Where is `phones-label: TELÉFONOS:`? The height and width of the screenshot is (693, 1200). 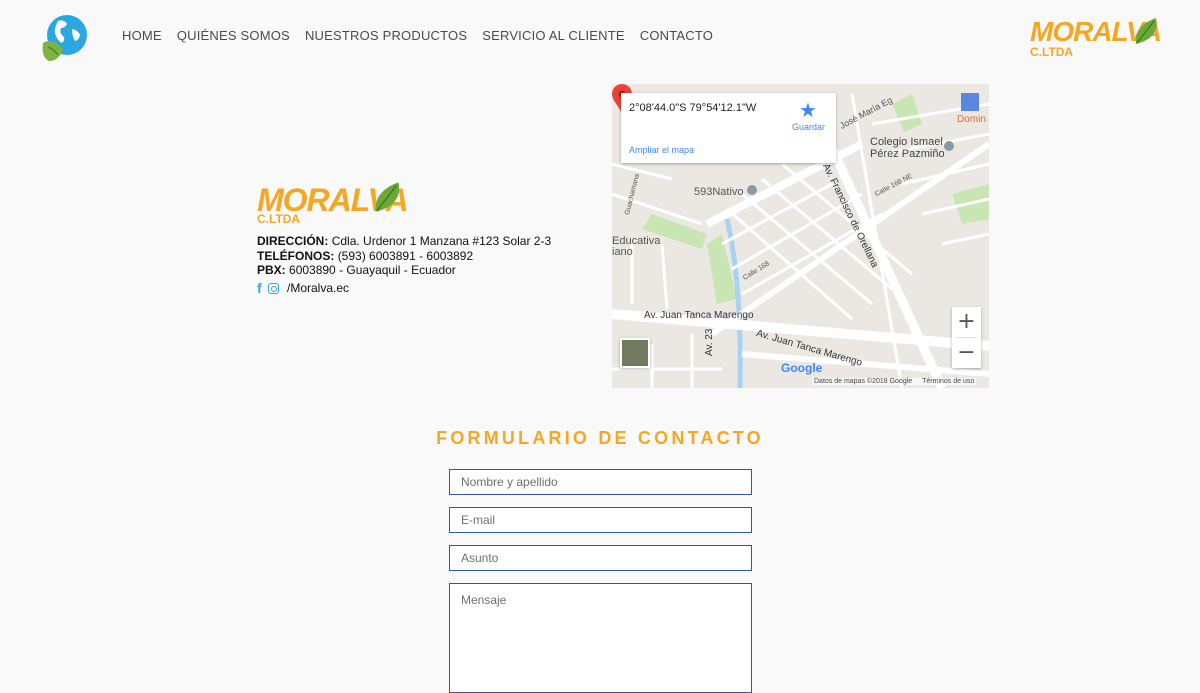
phones-label: TELÉFONOS: is located at coordinates (296, 255).